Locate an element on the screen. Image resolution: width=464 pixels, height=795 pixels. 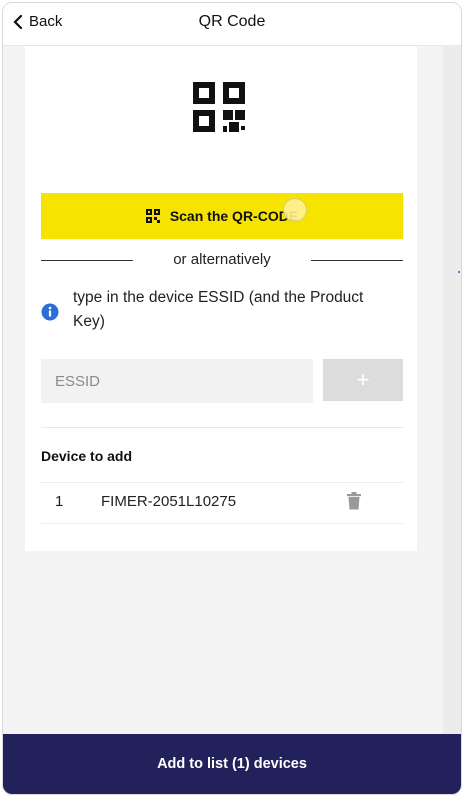
qr-code-icon is located at coordinates (219, 107).